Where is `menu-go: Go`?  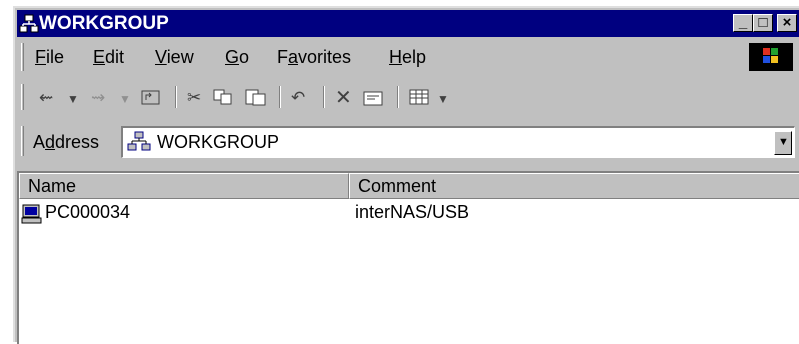 menu-go: Go is located at coordinates (237, 57).